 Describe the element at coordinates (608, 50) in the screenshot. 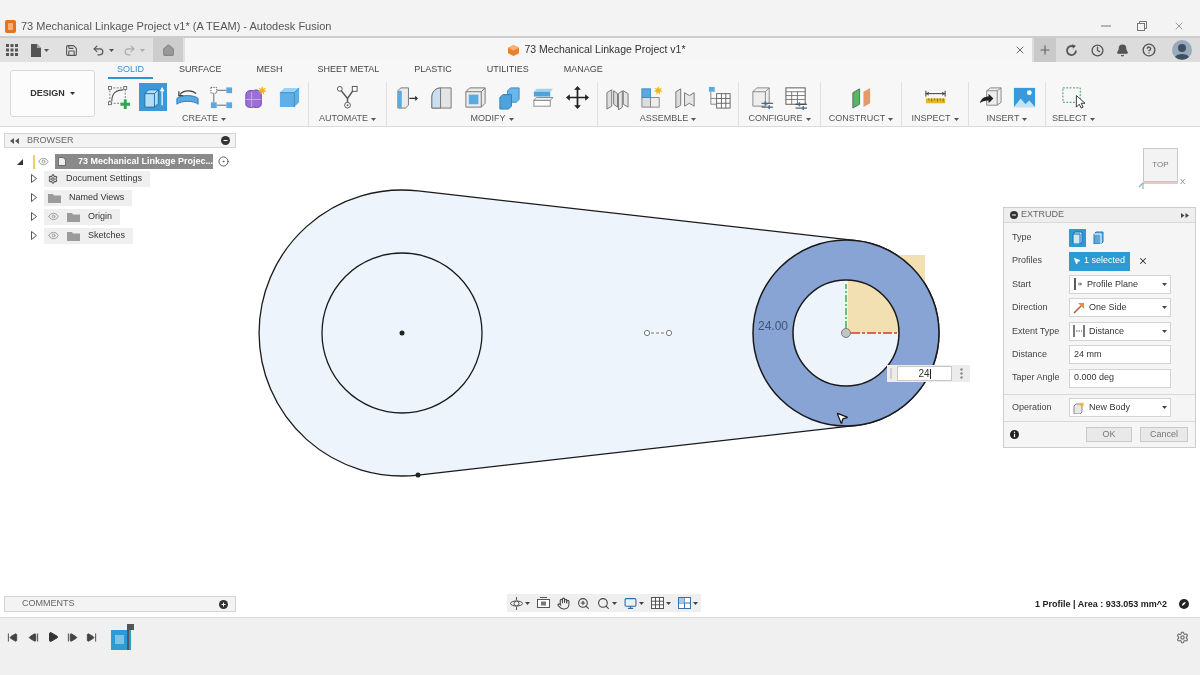

I see `document-tab: 73 Mechanical Linkage Project v1*` at that location.